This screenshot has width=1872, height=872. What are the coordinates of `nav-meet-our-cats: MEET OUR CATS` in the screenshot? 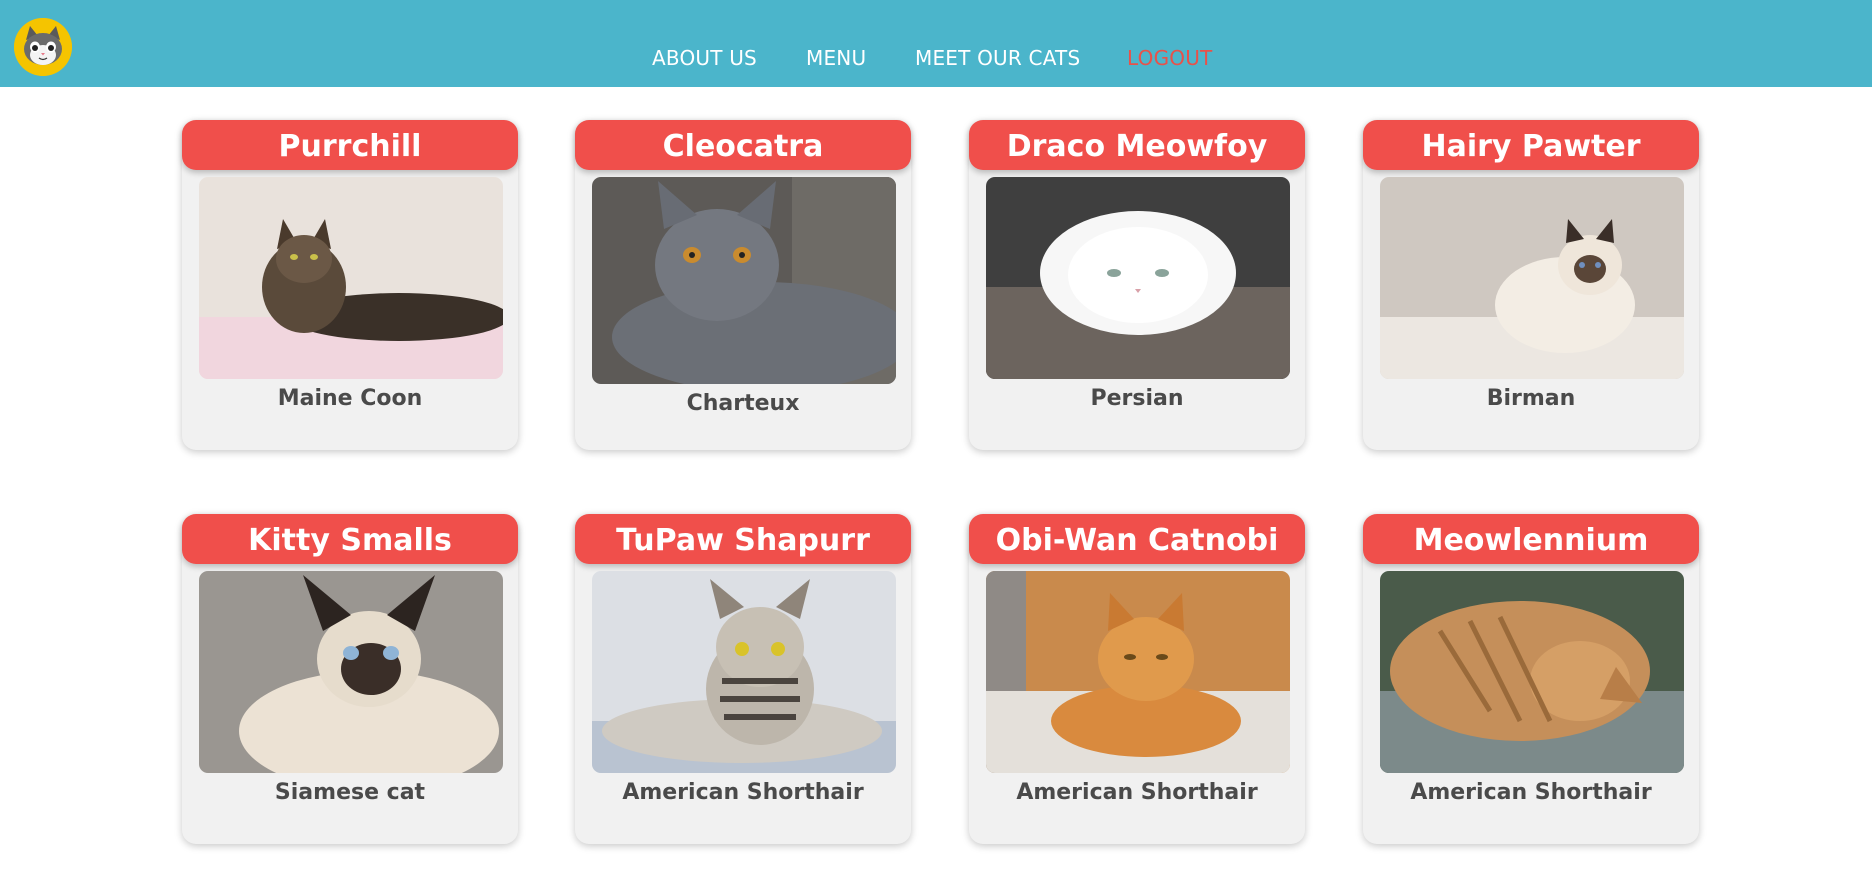 It's located at (997, 58).